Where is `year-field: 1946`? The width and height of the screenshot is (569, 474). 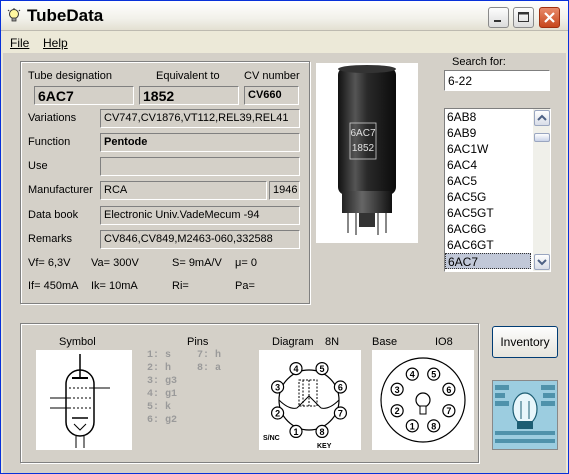 year-field: 1946 is located at coordinates (284, 190).